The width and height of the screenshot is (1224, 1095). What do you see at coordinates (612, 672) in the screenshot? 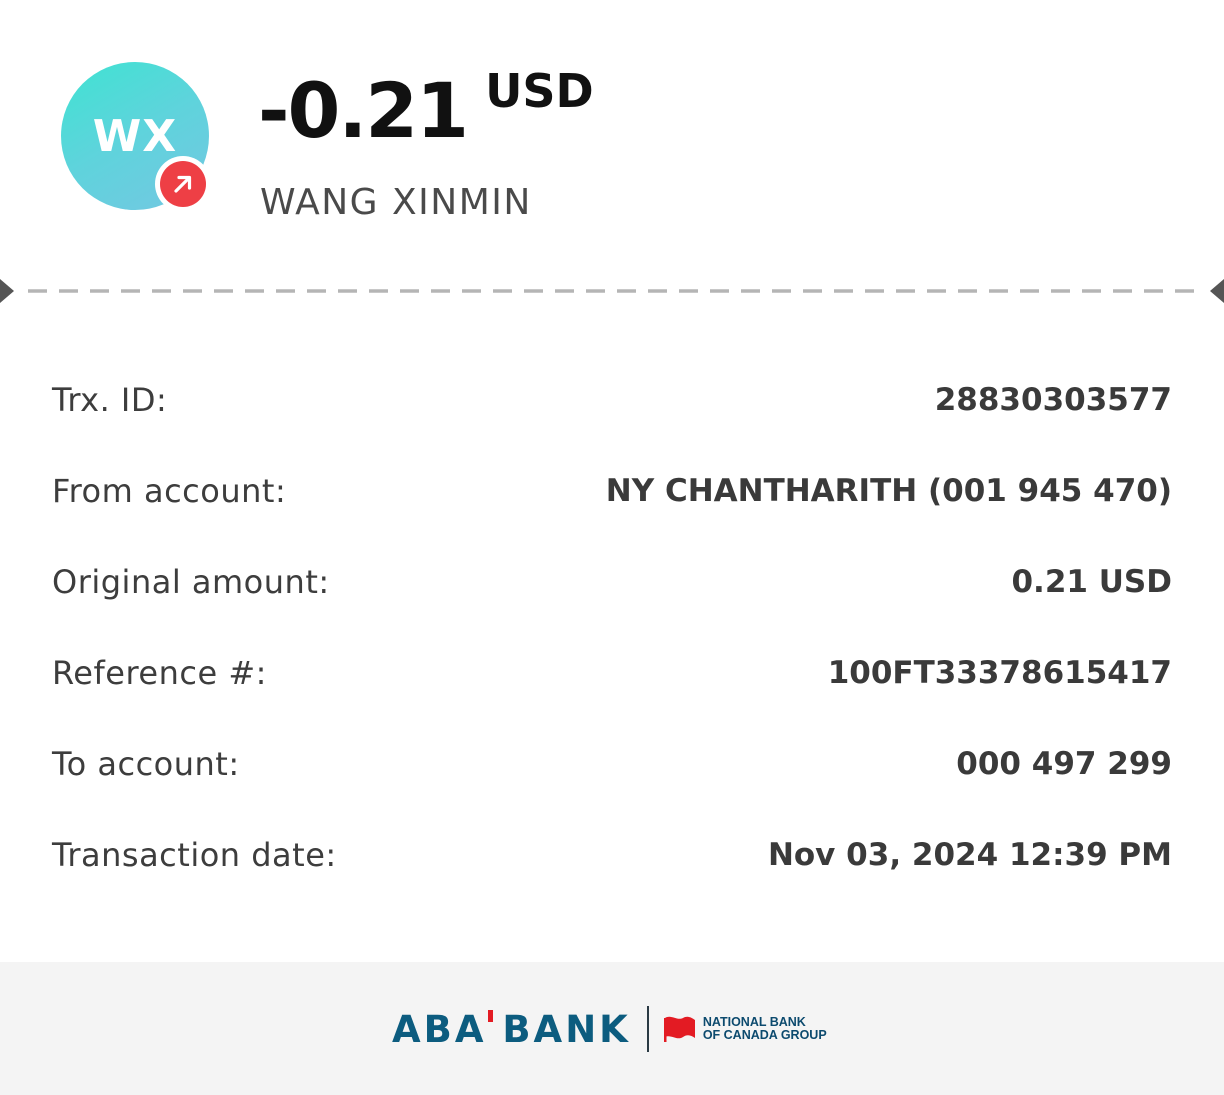
I see `detail-row-reference: Reference #: 100FT33378615417` at bounding box center [612, 672].